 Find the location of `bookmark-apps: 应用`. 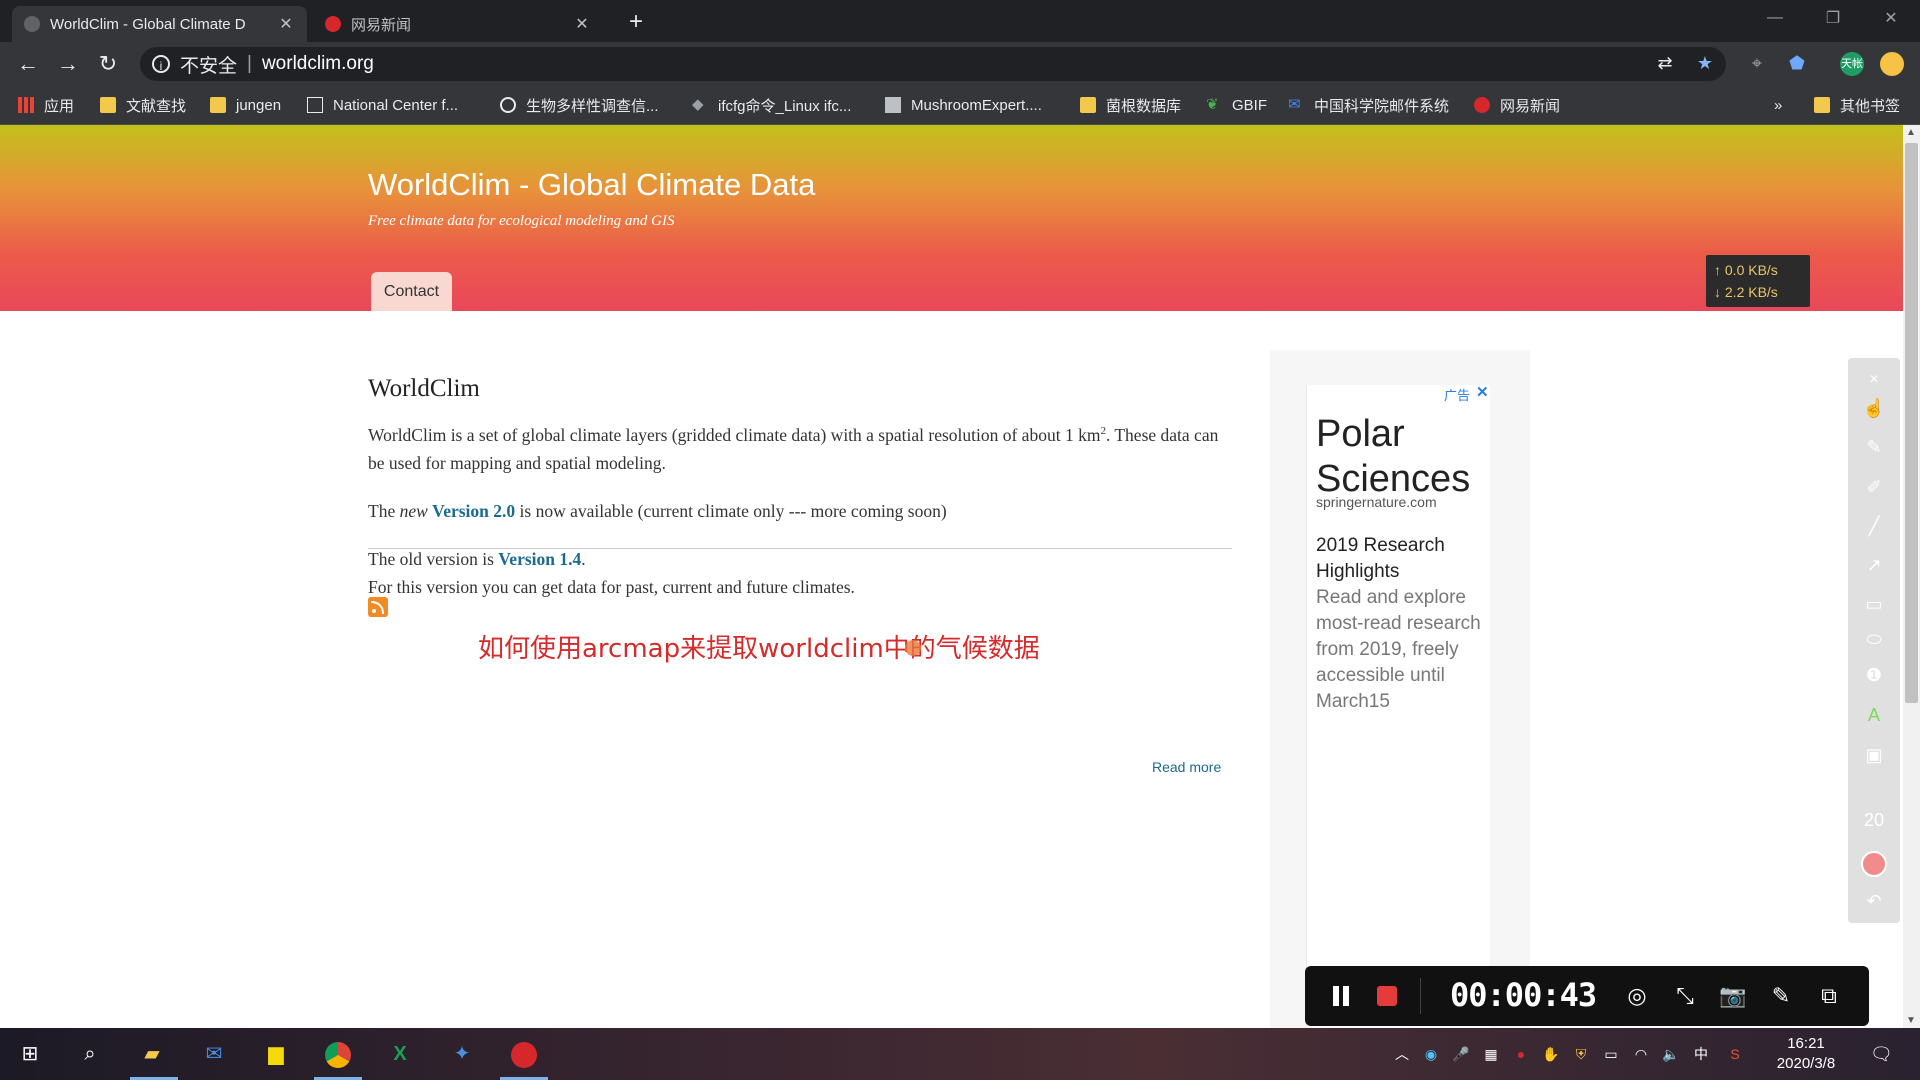

bookmark-apps: 应用 is located at coordinates (46, 105).